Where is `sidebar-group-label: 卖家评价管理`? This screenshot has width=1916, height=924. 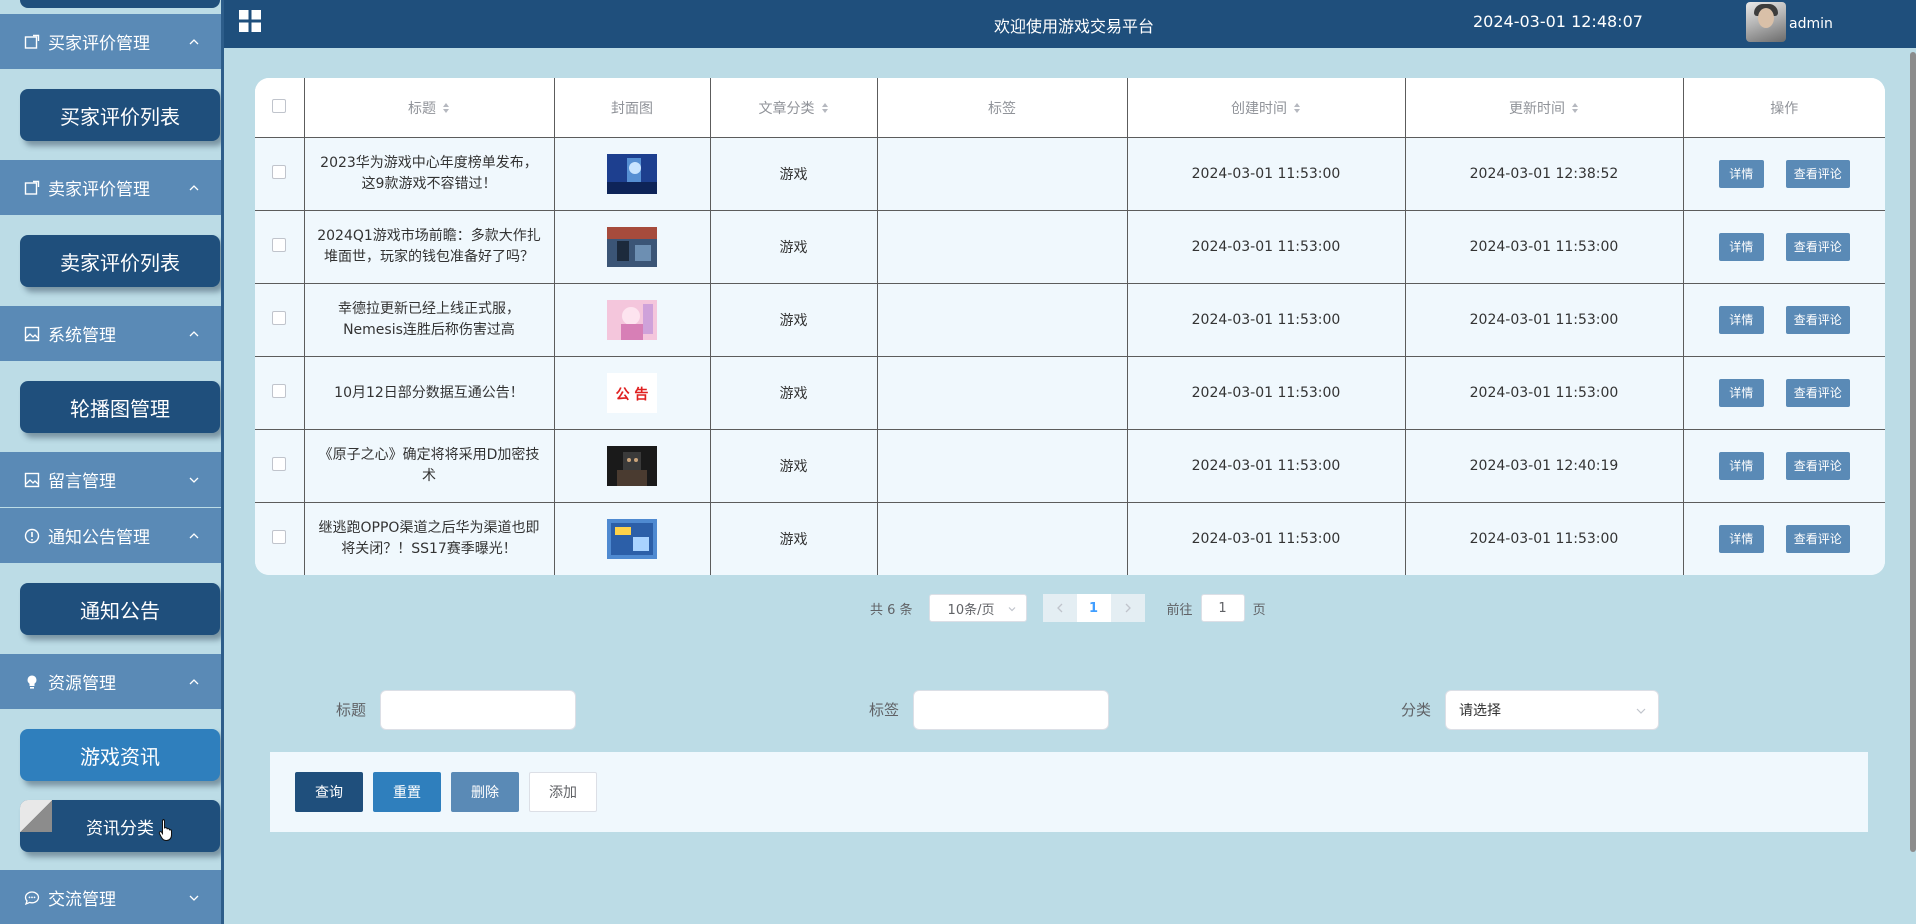 sidebar-group-label: 卖家评价管理 is located at coordinates (99, 190).